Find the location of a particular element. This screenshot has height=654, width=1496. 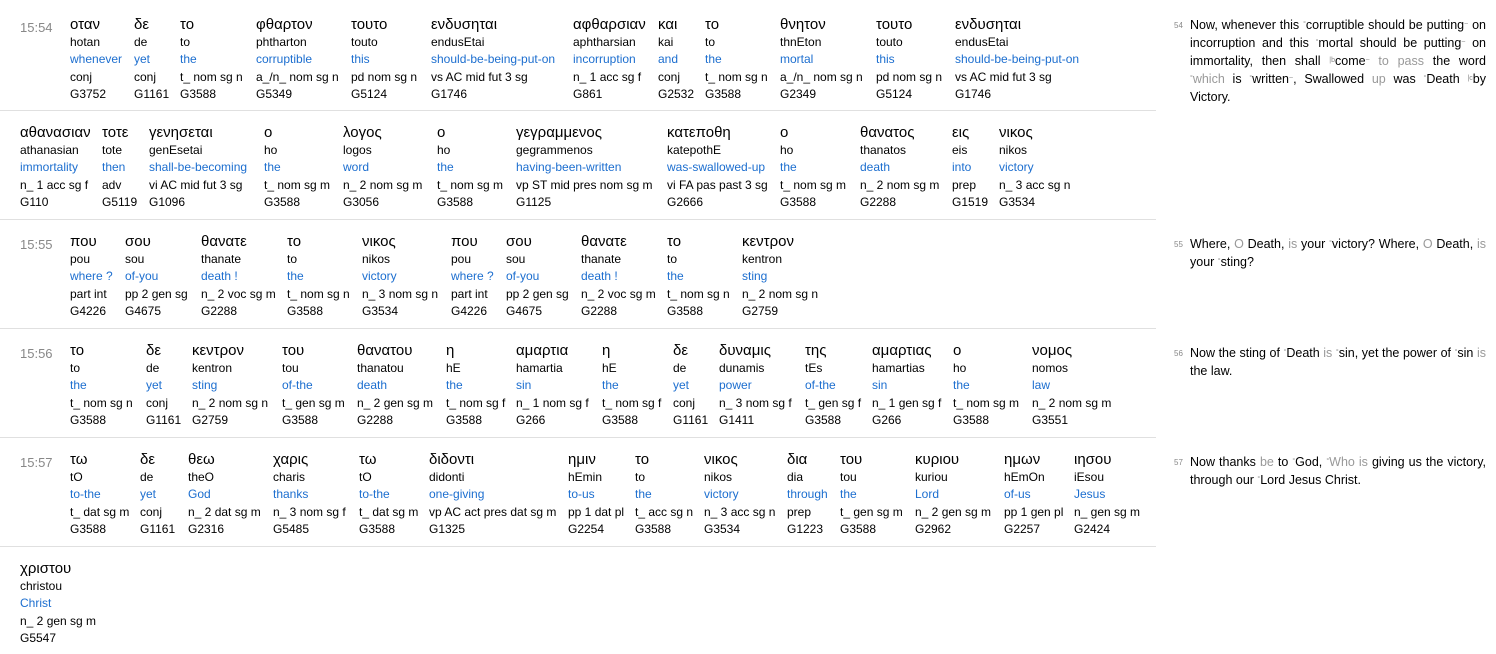

strongs-number: G861 is located at coordinates (609, 95).